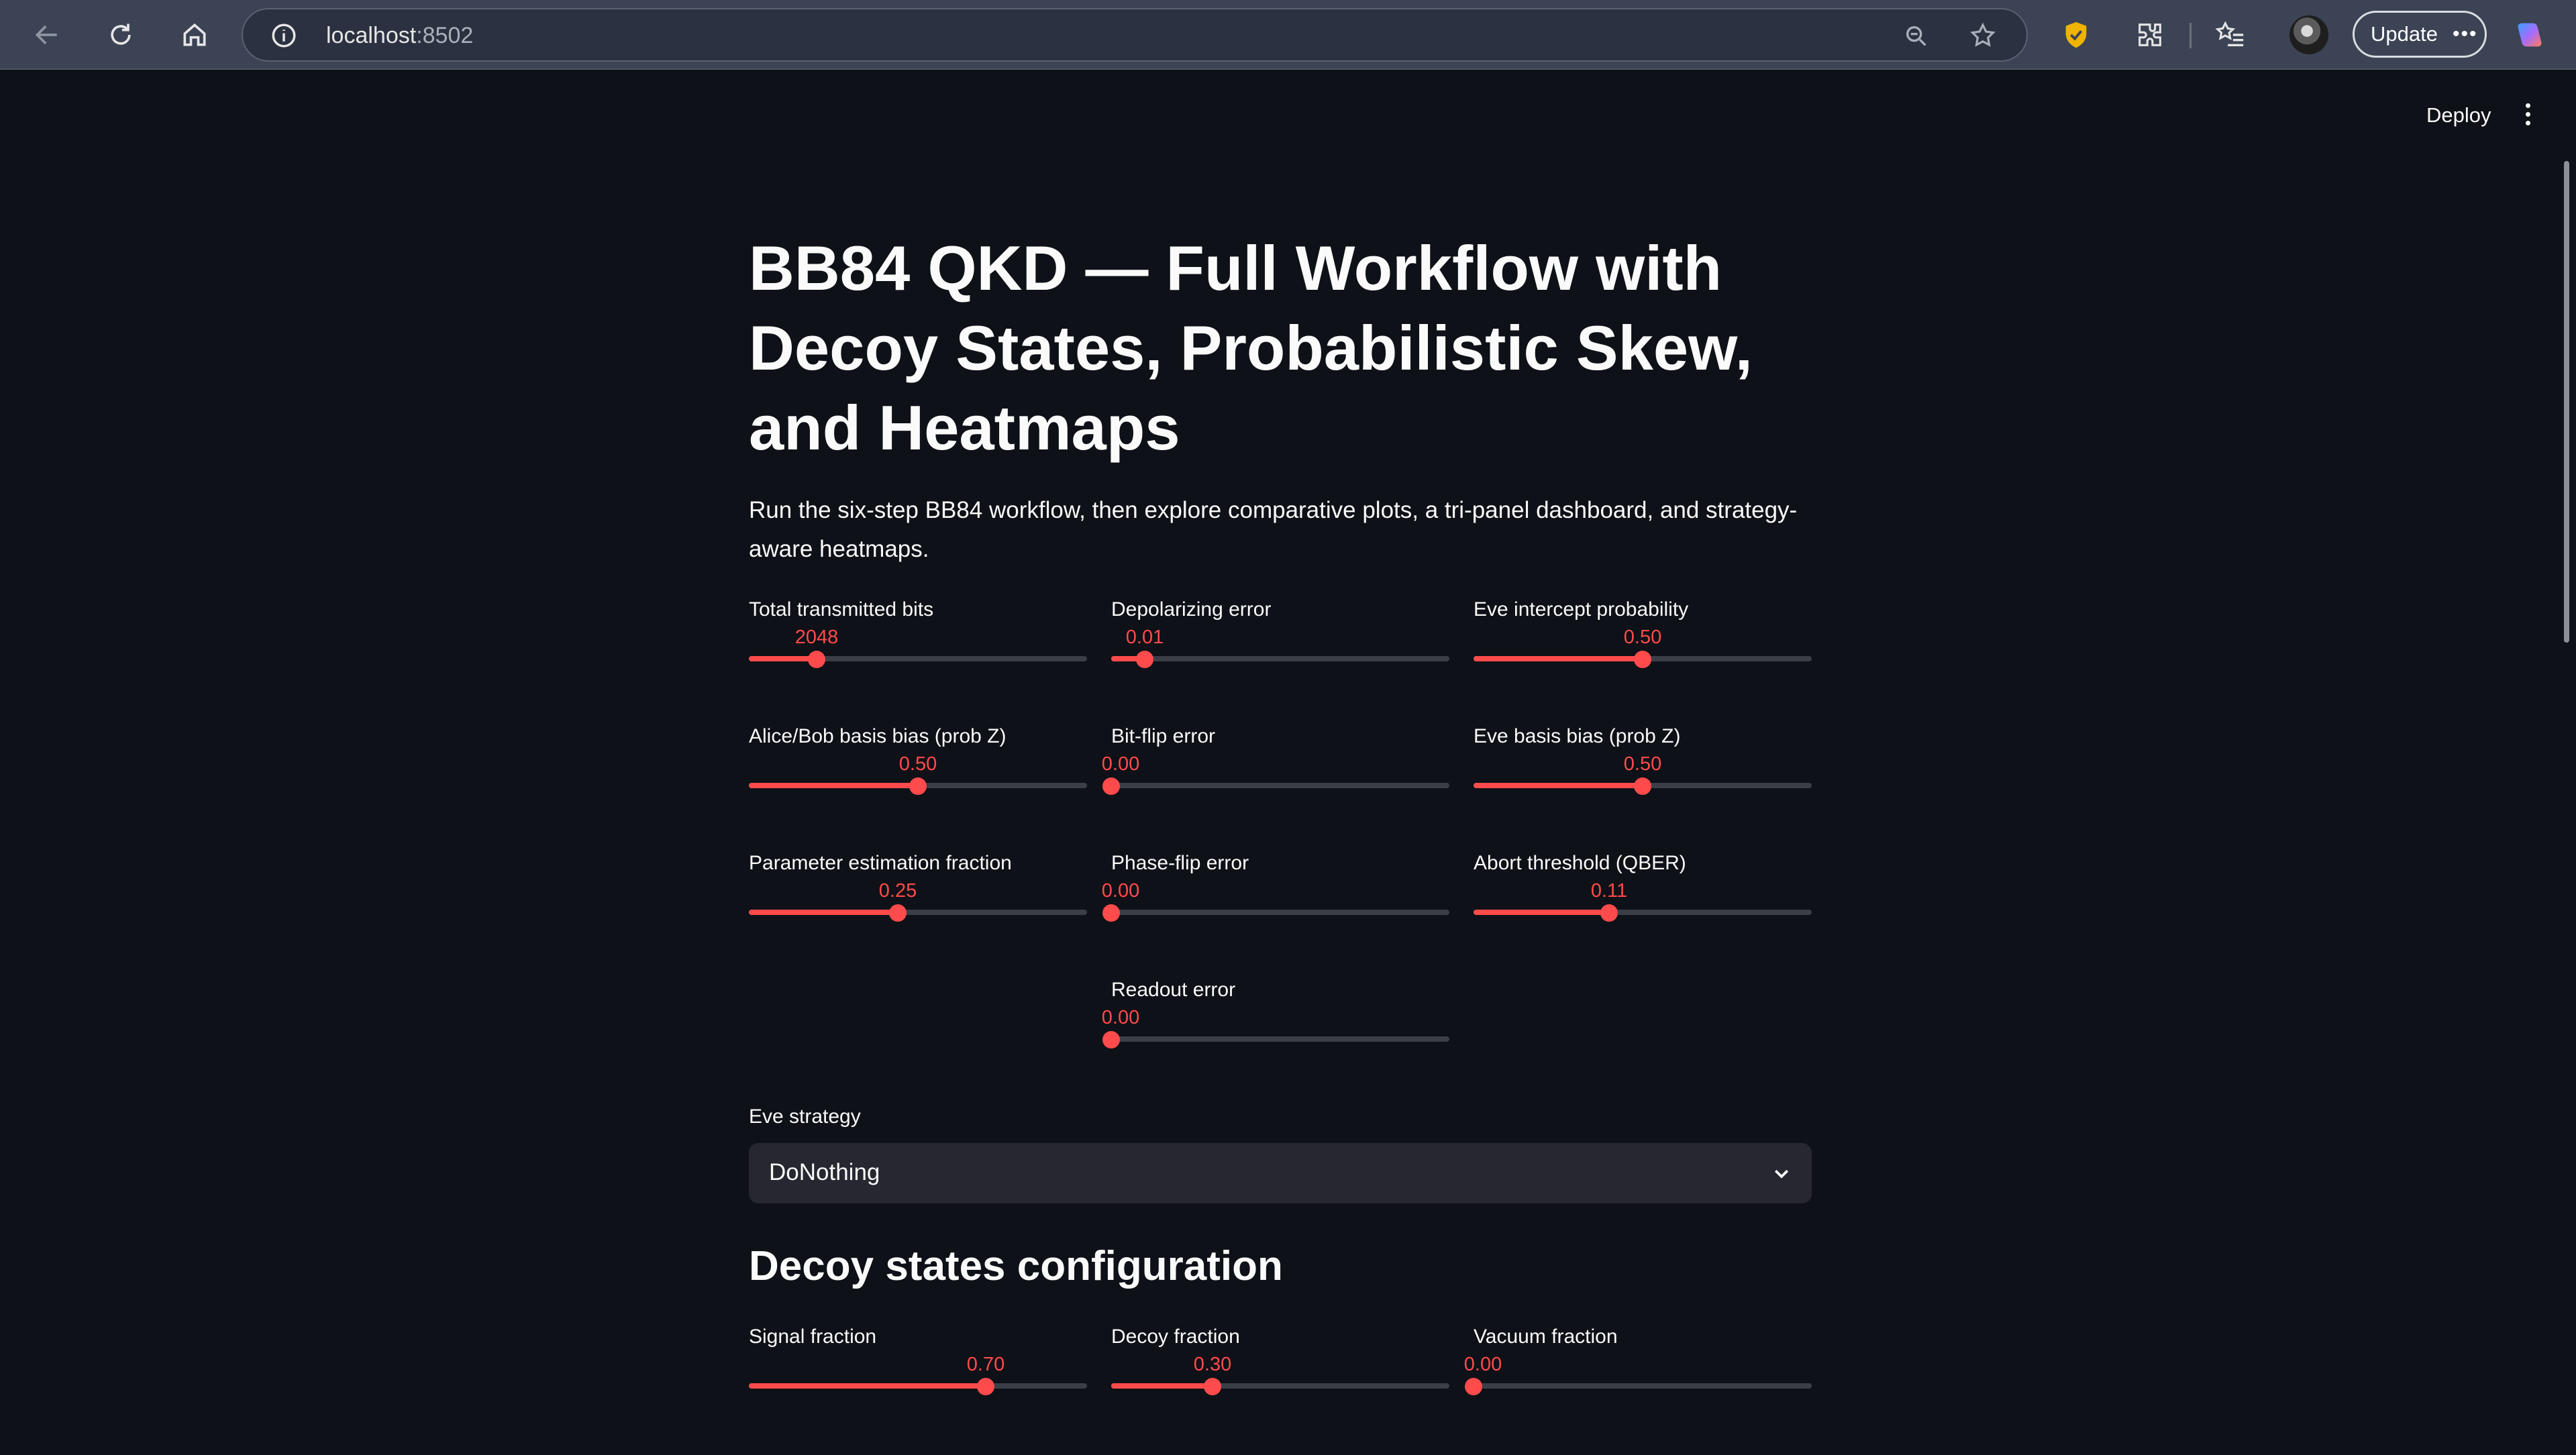 This screenshot has width=2576, height=1455. What do you see at coordinates (880, 863) in the screenshot?
I see `slider-label: Parameter estimation fraction` at bounding box center [880, 863].